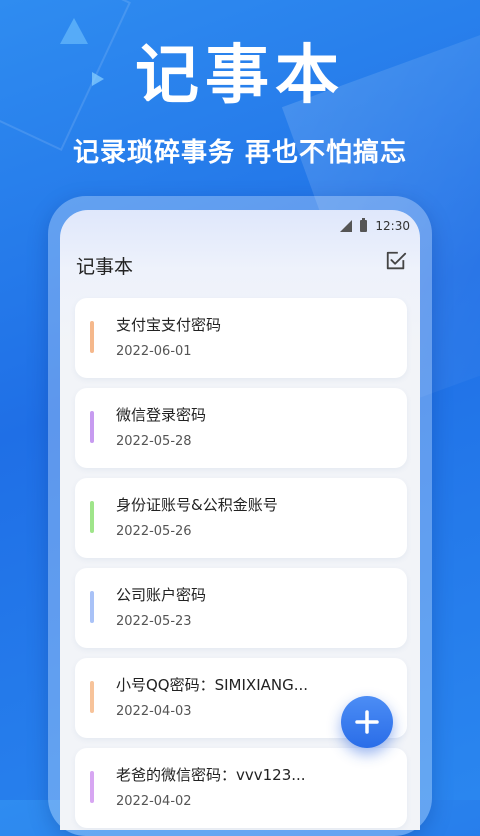 Image resolution: width=480 pixels, height=836 pixels. What do you see at coordinates (154, 801) in the screenshot?
I see `note-date: 2022-04-02` at bounding box center [154, 801].